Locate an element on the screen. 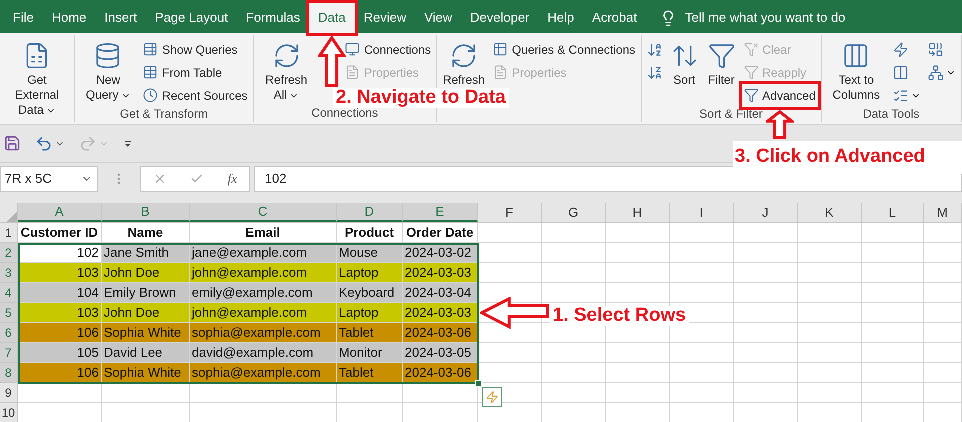 The width and height of the screenshot is (962, 422). row-header: 1 is located at coordinates (9, 233).